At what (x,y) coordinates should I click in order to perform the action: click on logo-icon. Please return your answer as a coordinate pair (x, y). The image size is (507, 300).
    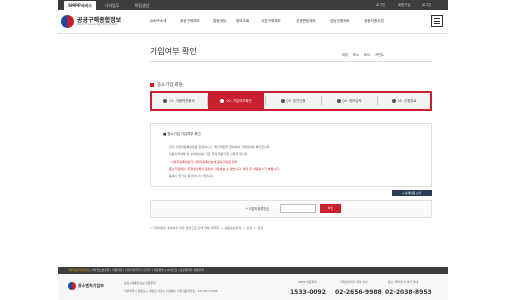
    Looking at the image, I should click on (67, 21).